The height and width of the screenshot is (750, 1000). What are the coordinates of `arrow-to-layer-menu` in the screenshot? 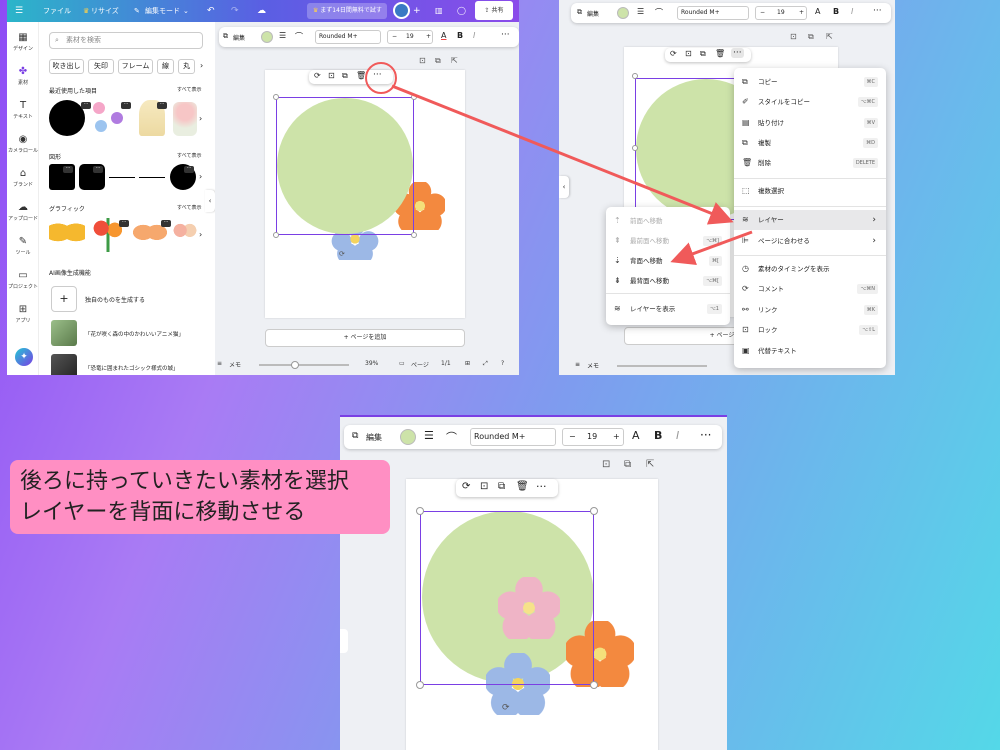 It's located at (562, 154).